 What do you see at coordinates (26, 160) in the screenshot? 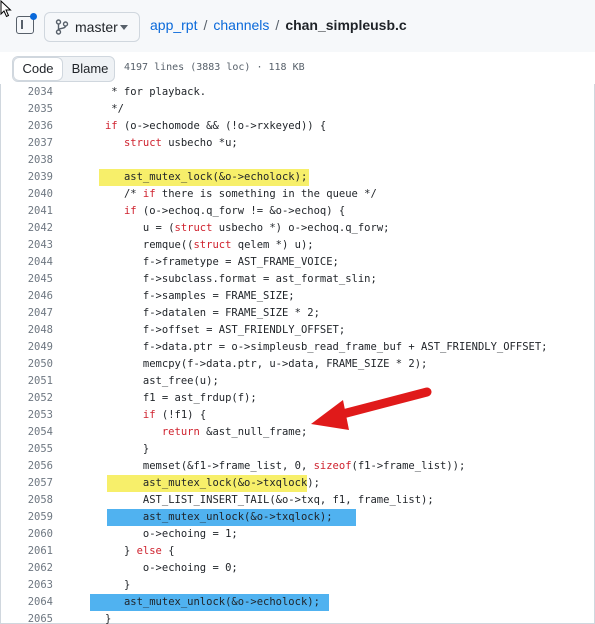
I see `line-number: 2038` at bounding box center [26, 160].